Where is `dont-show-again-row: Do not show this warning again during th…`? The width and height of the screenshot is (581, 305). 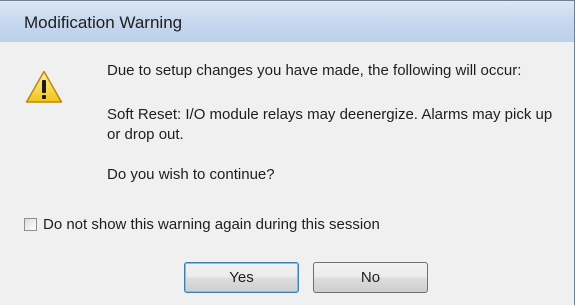 dont-show-again-row: Do not show this warning again during th… is located at coordinates (202, 224).